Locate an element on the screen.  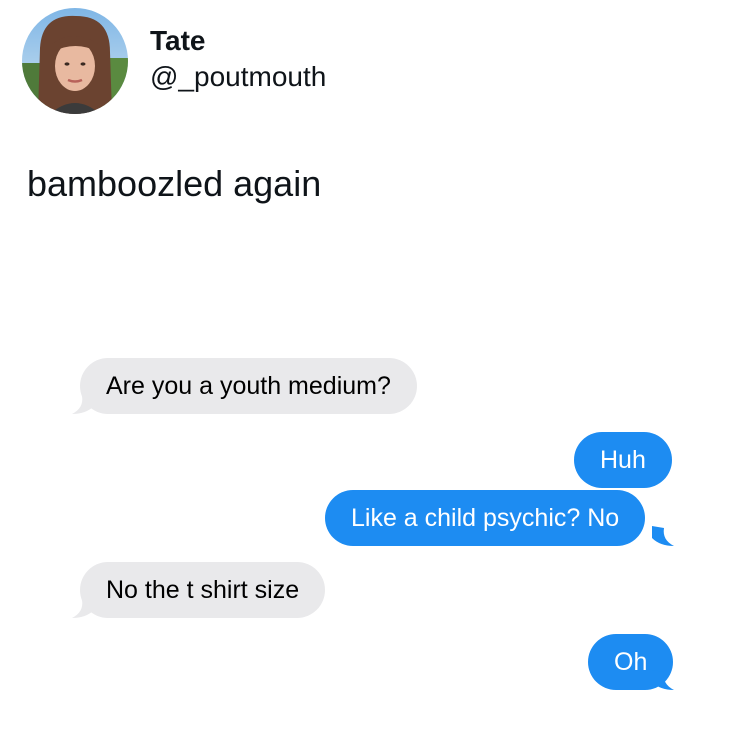
message-bubble-sent: Like a child psychic? No is located at coordinates (485, 518).